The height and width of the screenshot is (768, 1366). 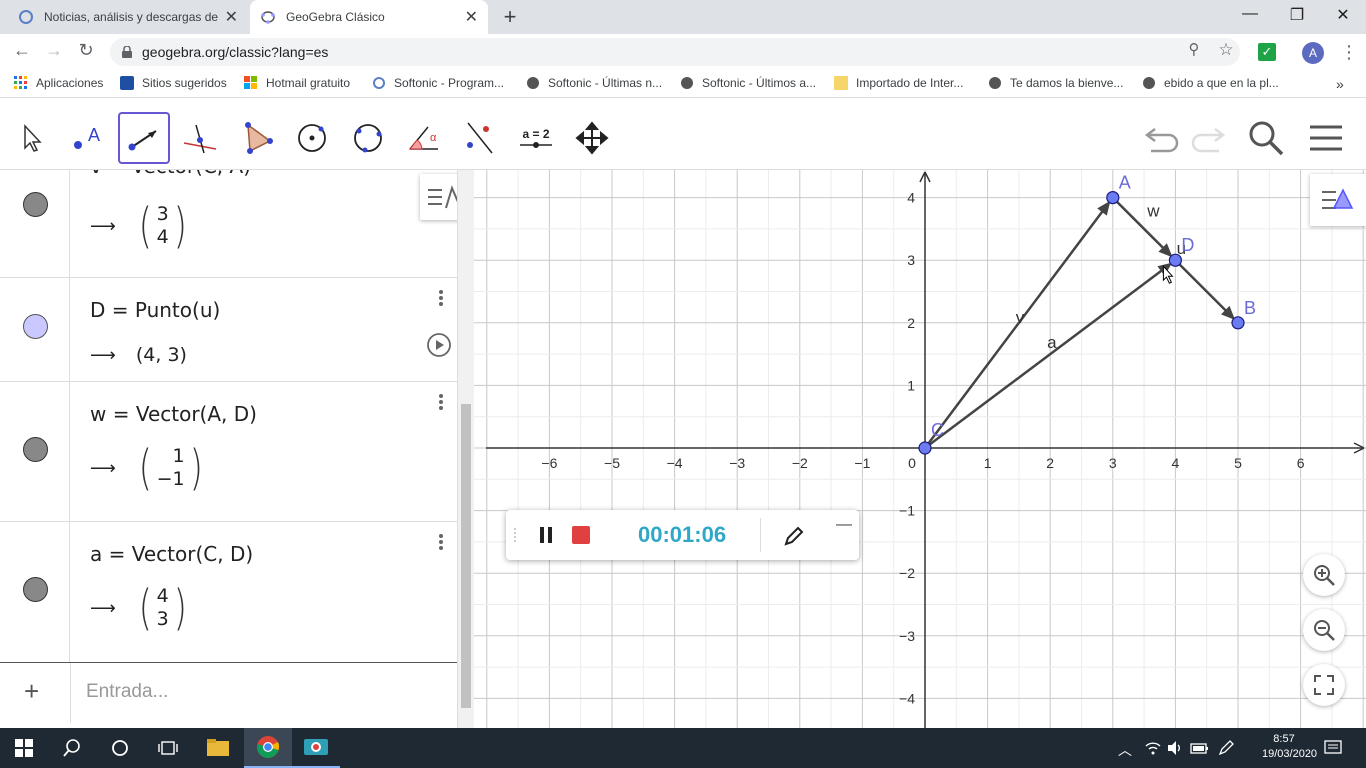 I want to click on screen-recorder-taskbar-icon, so click(x=316, y=748).